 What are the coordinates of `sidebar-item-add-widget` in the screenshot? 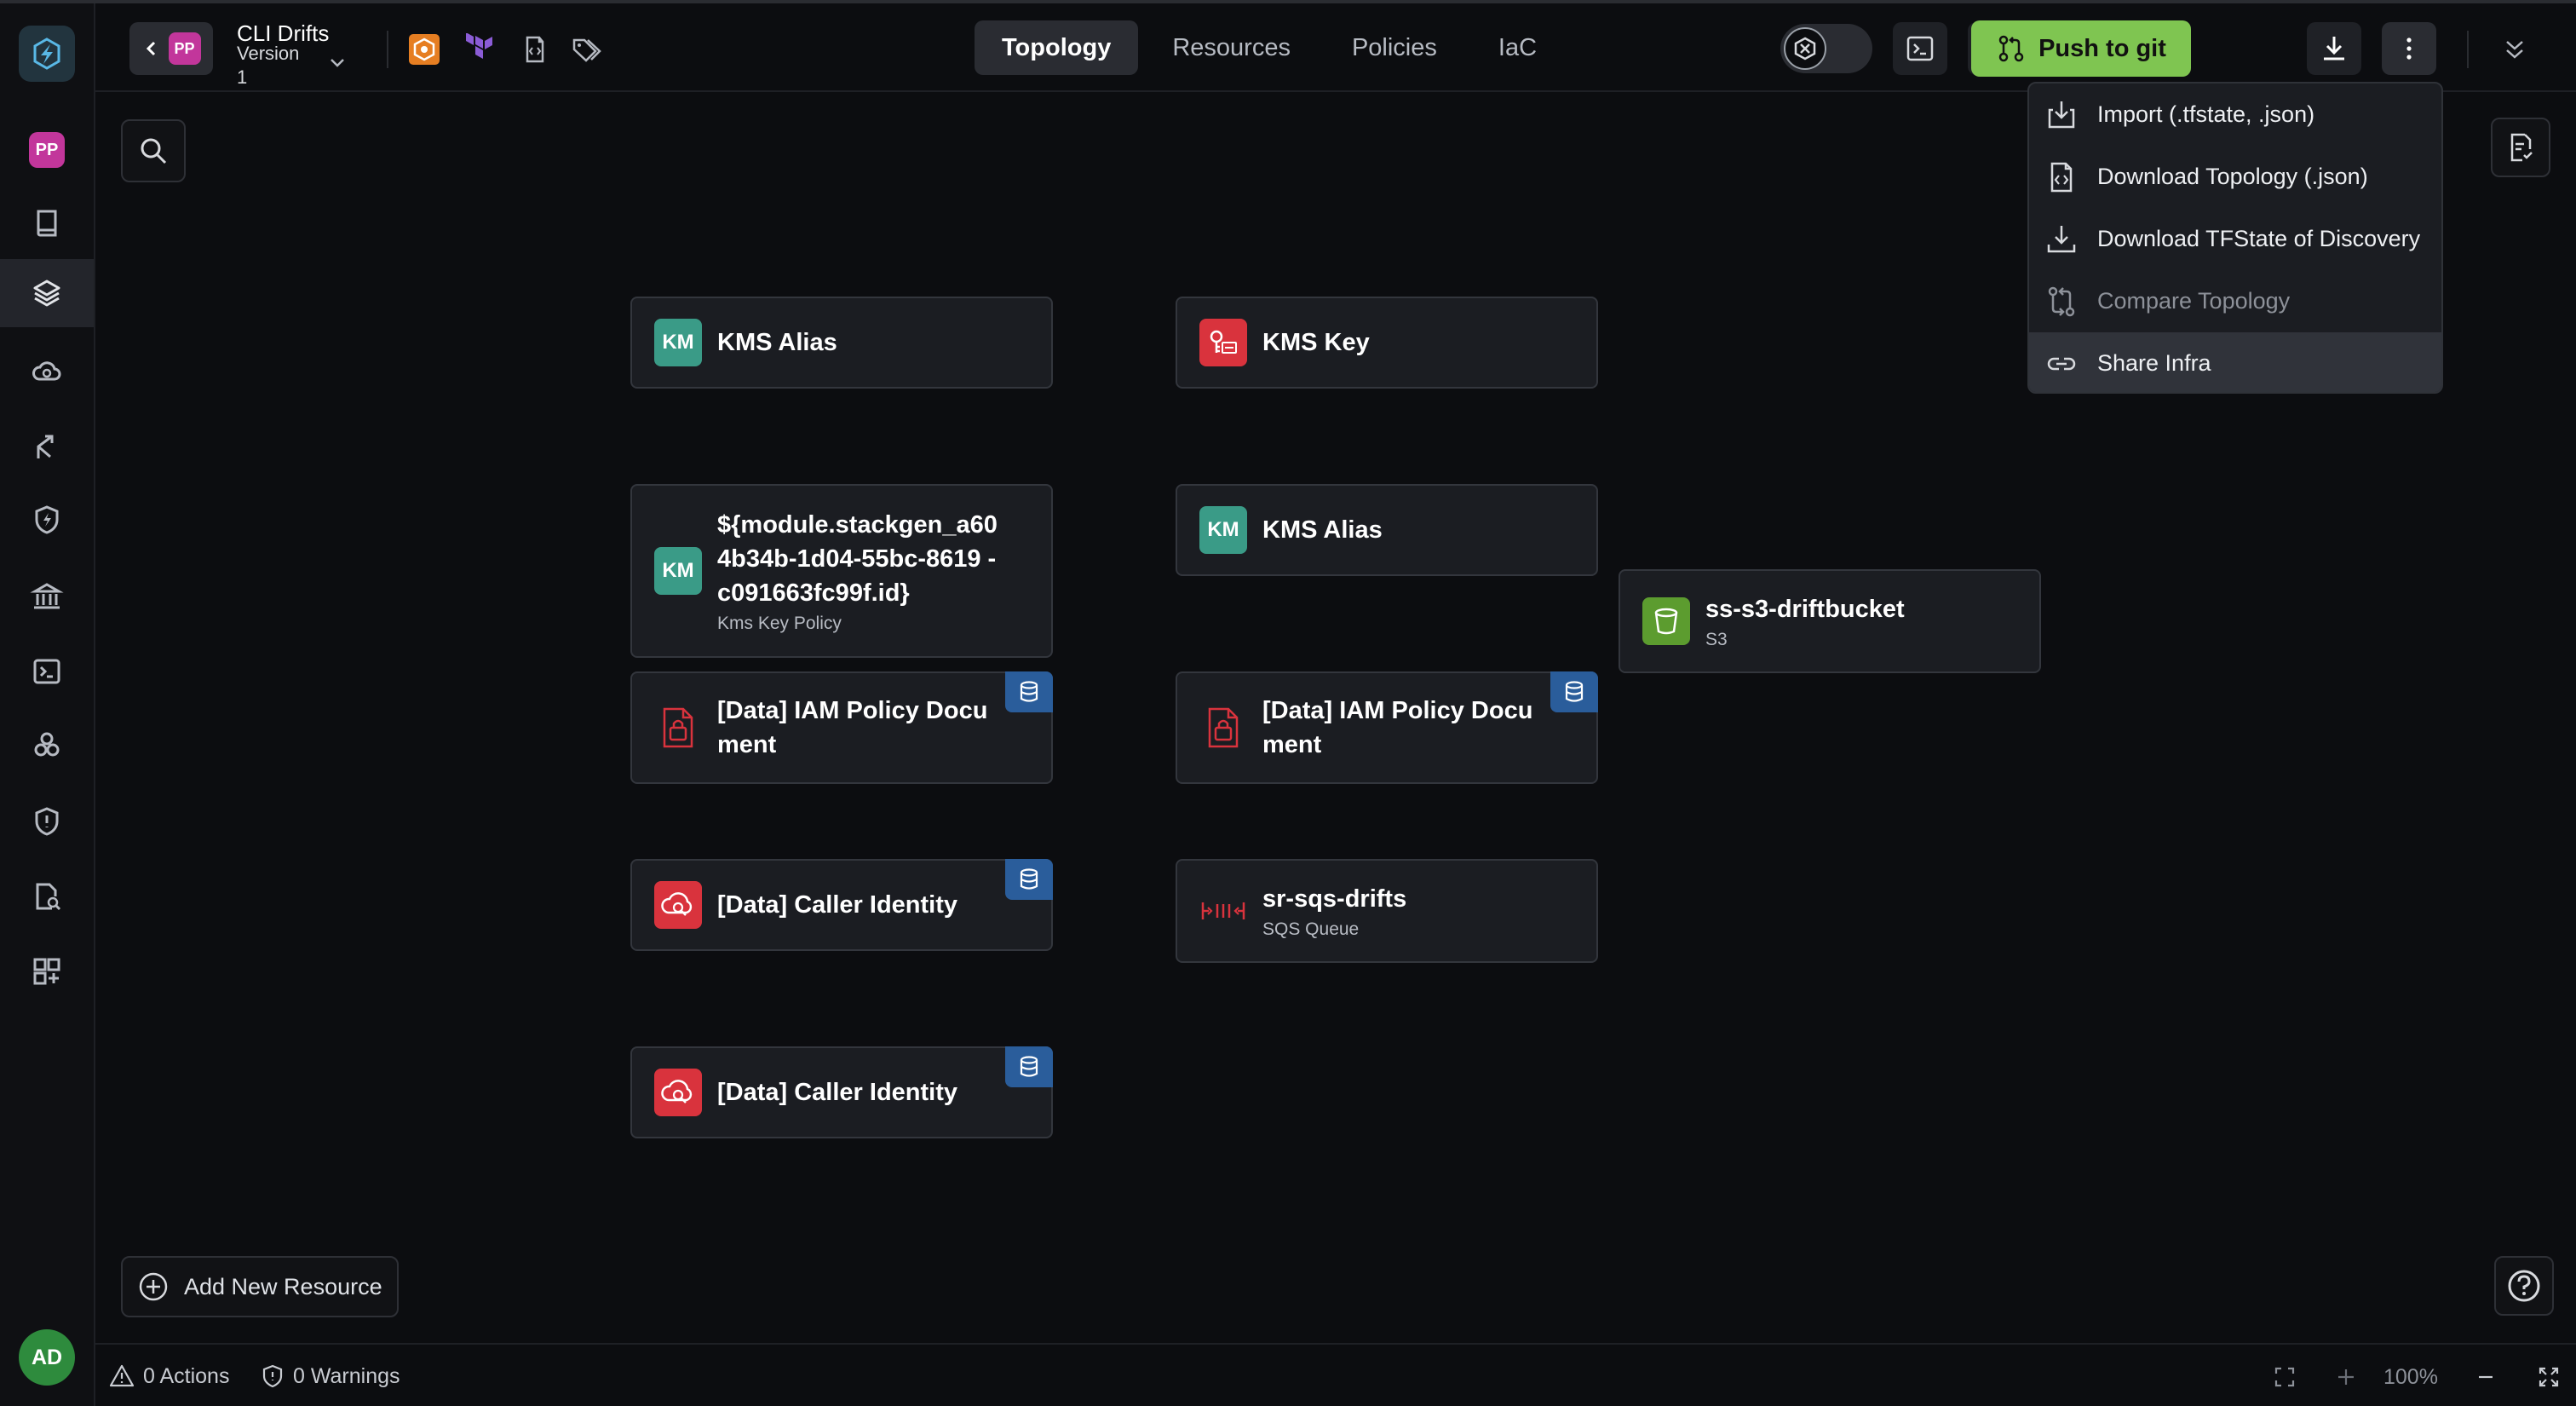 It's located at (47, 971).